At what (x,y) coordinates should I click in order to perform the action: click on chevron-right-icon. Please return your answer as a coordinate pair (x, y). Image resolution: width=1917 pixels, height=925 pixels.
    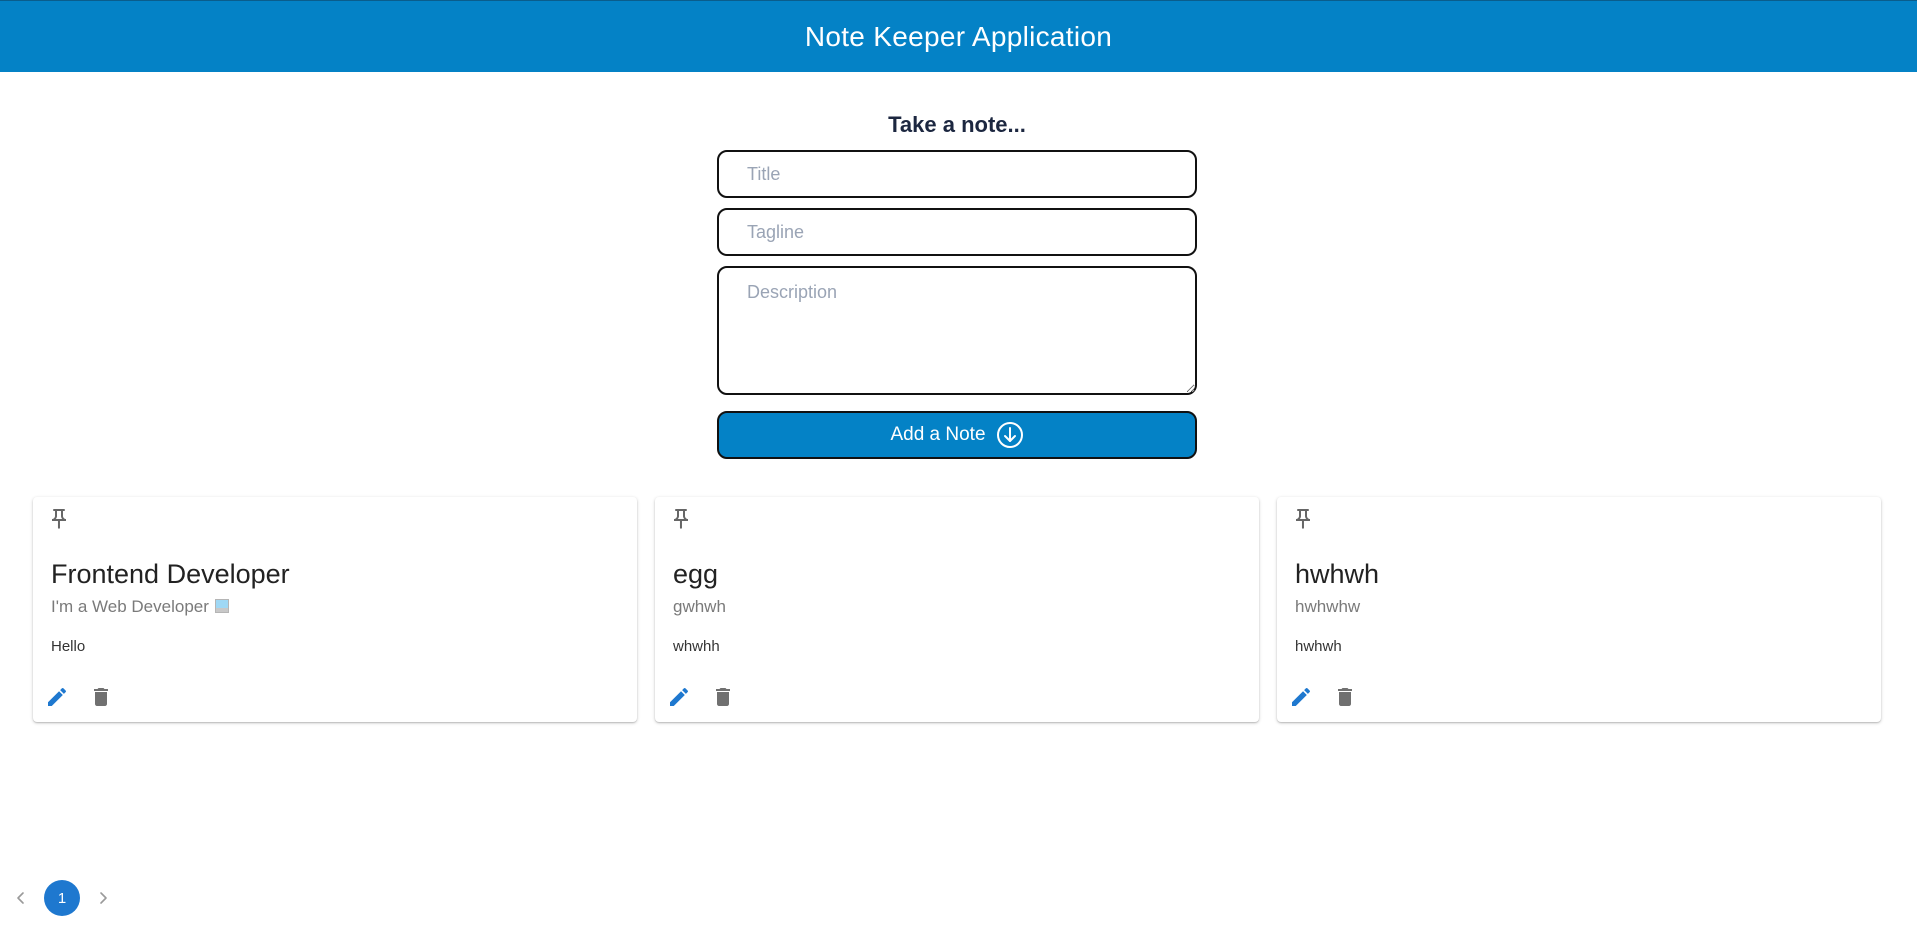
    Looking at the image, I should click on (103, 898).